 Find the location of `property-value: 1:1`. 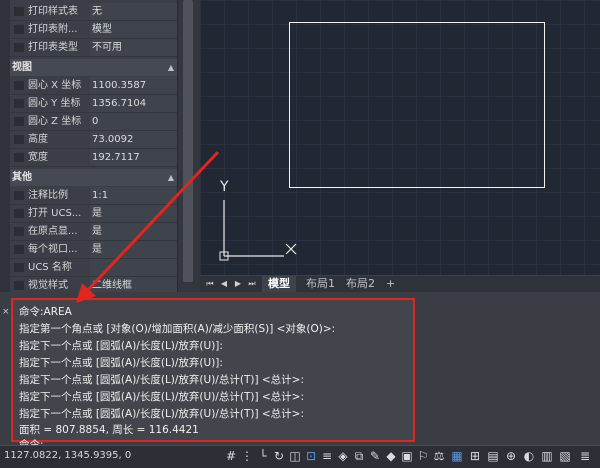

property-value: 1:1 is located at coordinates (134, 195).